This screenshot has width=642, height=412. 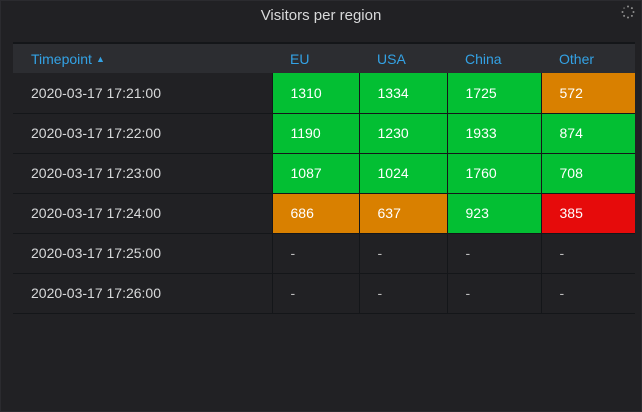 What do you see at coordinates (403, 57) in the screenshot?
I see `column-header-usa: USA` at bounding box center [403, 57].